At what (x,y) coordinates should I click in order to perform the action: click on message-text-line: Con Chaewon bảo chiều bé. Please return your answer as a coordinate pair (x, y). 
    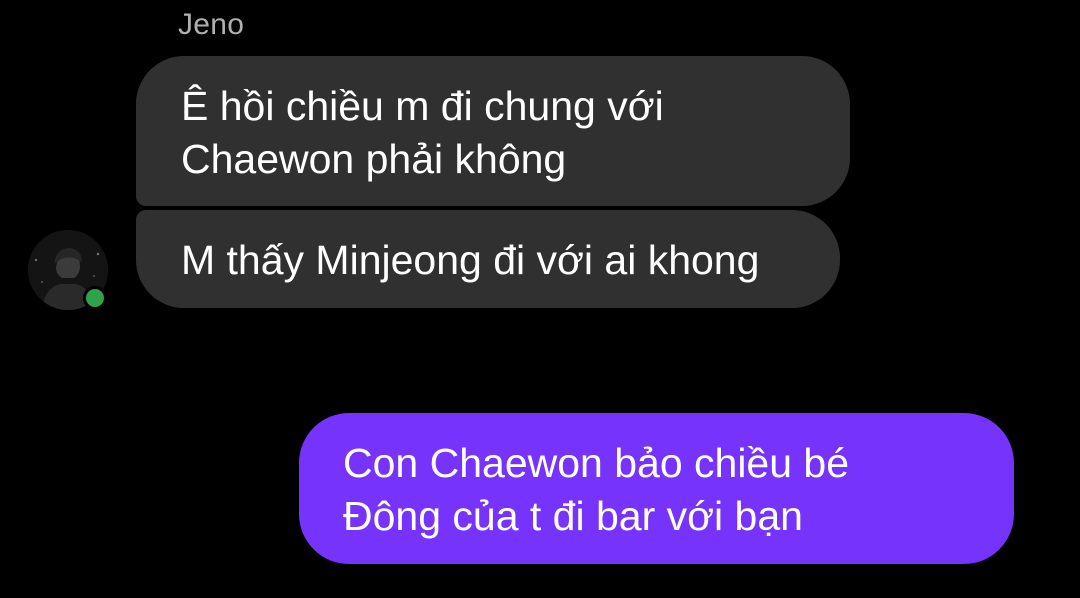
    Looking at the image, I should click on (596, 463).